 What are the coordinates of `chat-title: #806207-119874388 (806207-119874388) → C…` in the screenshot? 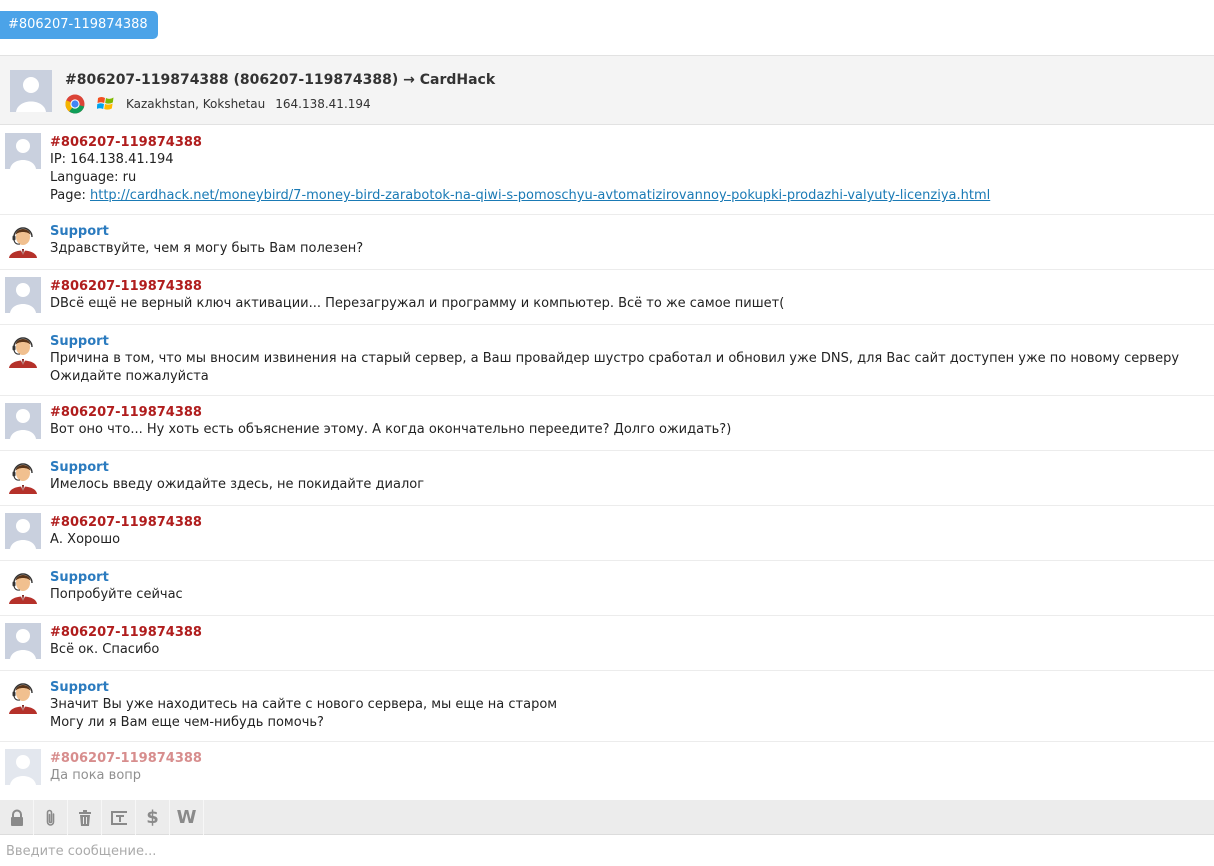 It's located at (280, 80).